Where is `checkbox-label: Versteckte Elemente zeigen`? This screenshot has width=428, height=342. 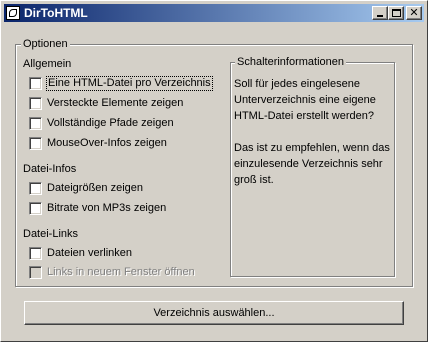
checkbox-label: Versteckte Elemente zeigen is located at coordinates (115, 103).